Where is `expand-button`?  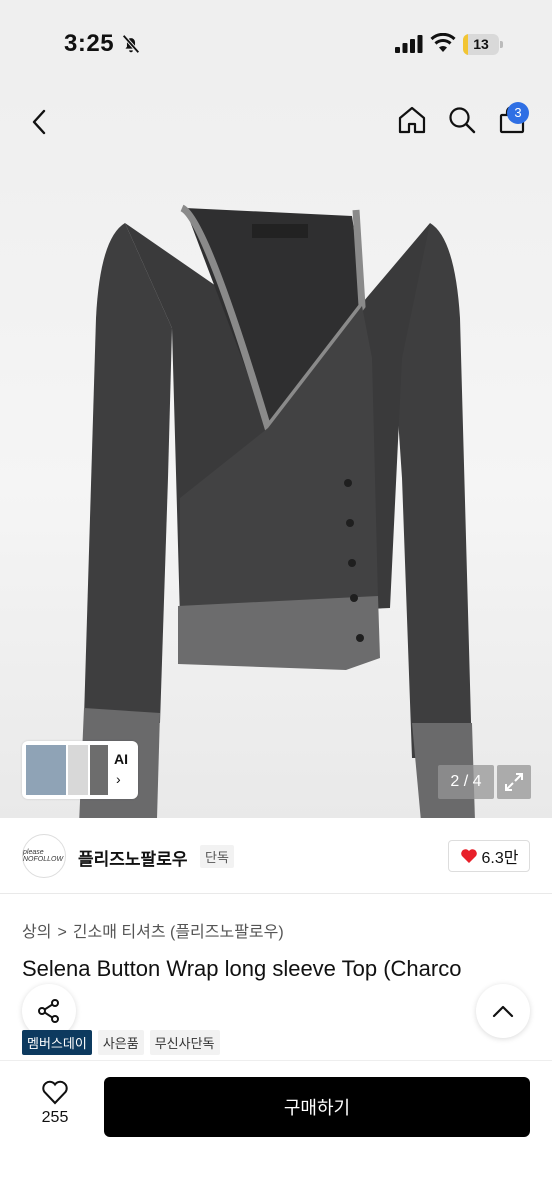
expand-button is located at coordinates (514, 782).